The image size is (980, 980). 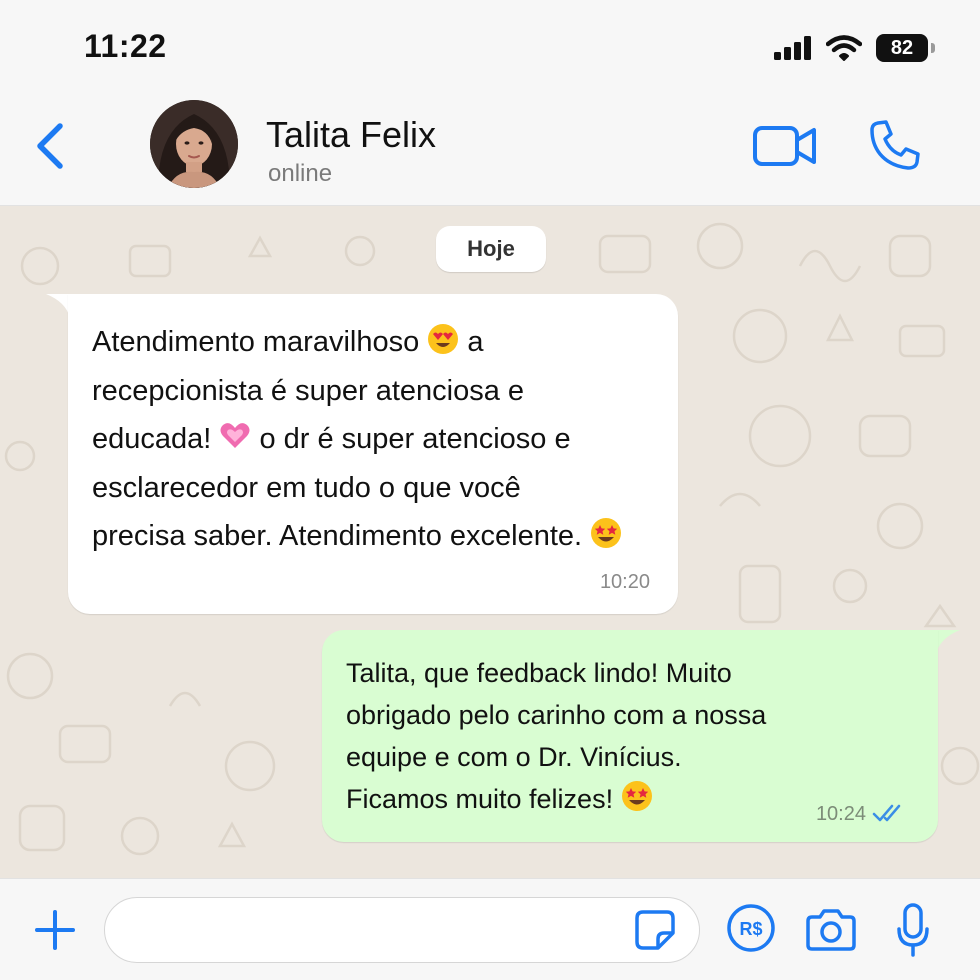 I want to click on input-bar: R$, so click(x=490, y=929).